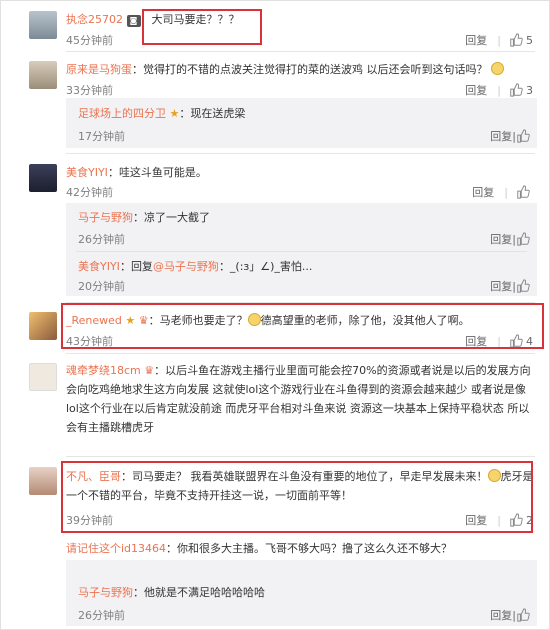 Image resolution: width=550 pixels, height=630 pixels. Describe the element at coordinates (162, 172) in the screenshot. I see `comment-text: 哇这斗鱼可能是。` at that location.